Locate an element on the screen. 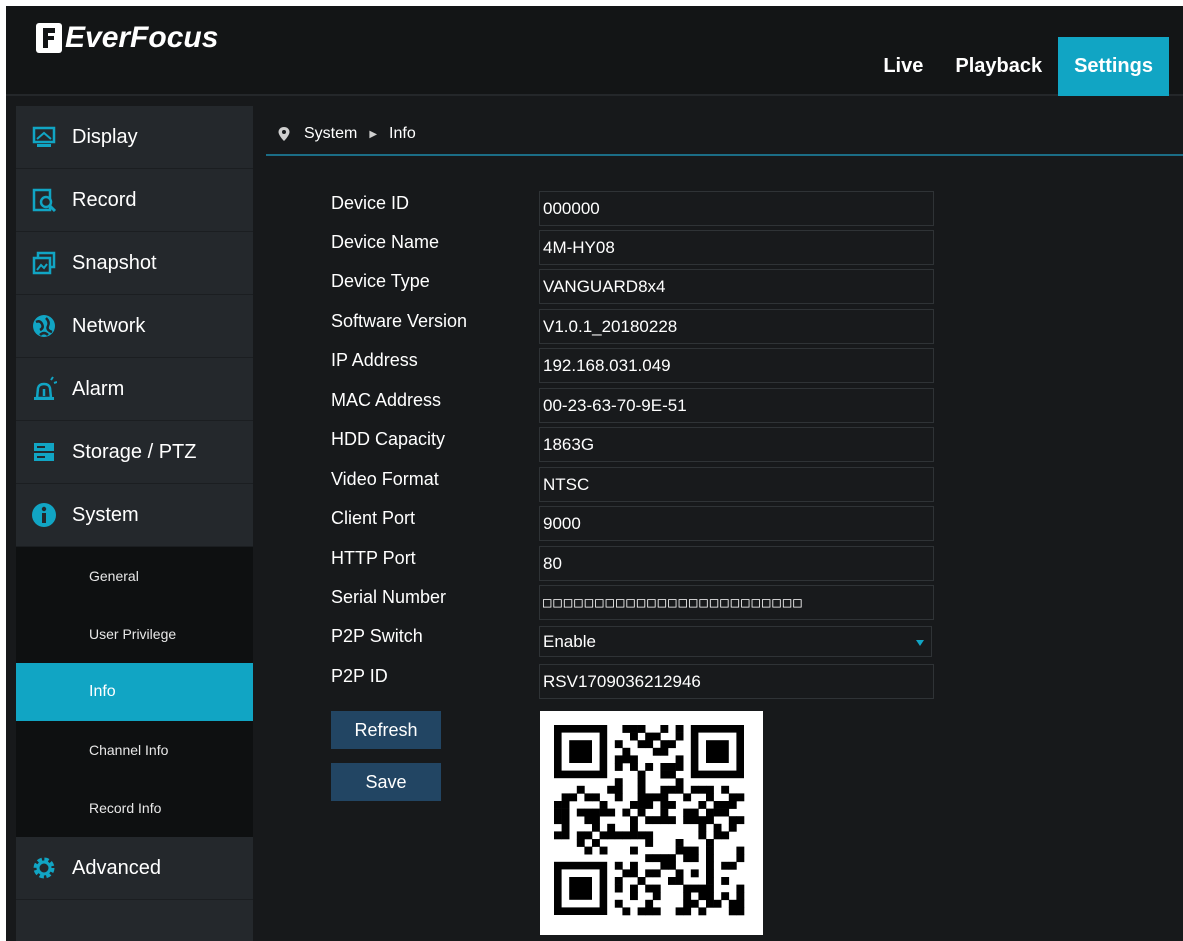  submenu-item-general: General is located at coordinates (134, 576).